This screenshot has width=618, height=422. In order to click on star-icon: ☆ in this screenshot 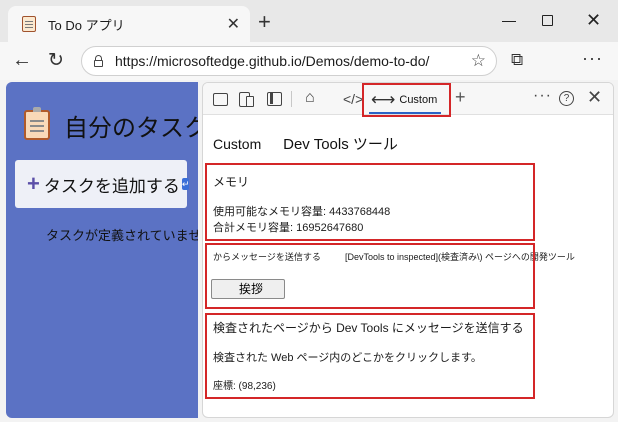, I will do `click(478, 61)`.